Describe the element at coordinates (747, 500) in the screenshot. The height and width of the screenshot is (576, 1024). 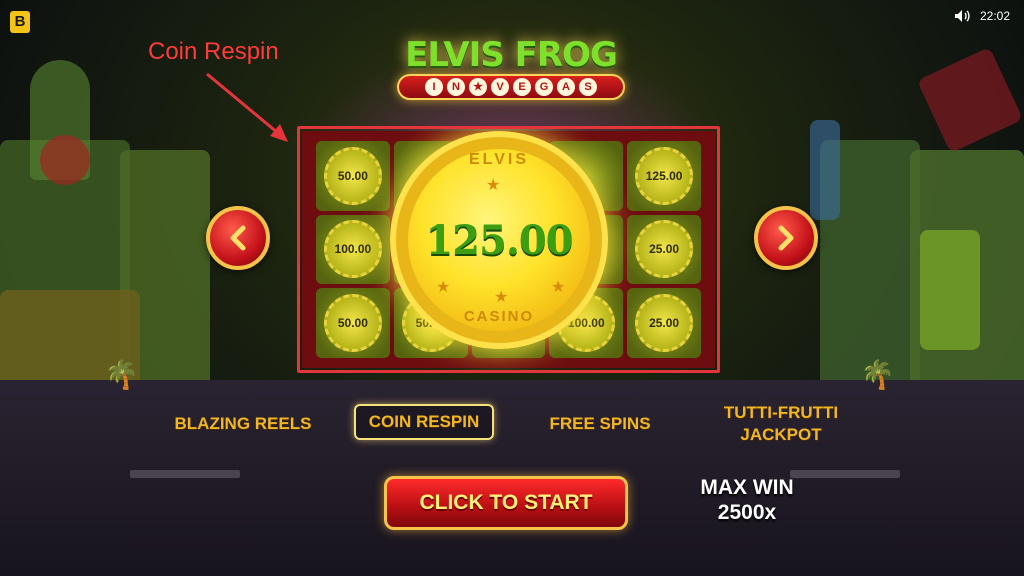
I see `max-win-info: MAX WIN 2500x` at that location.